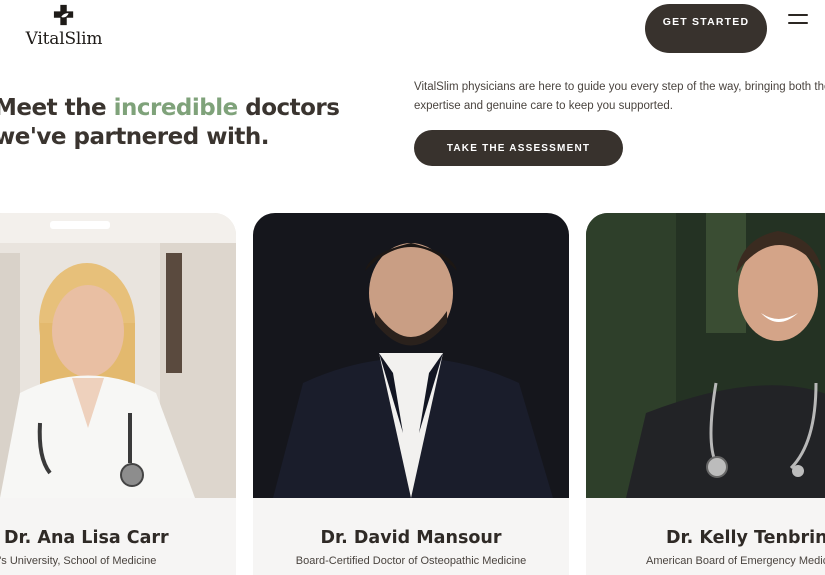  Describe the element at coordinates (57, 108) in the screenshot. I see `headline-prefix: Meet the` at that location.